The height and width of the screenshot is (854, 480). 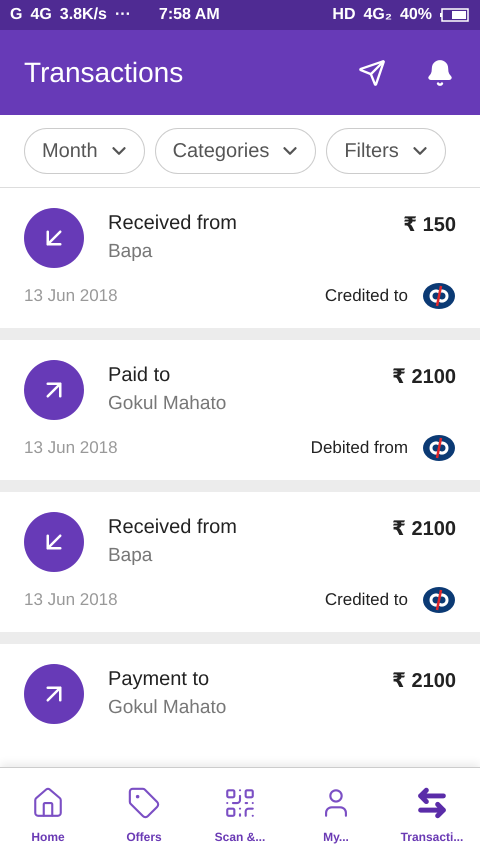 What do you see at coordinates (41, 15) in the screenshot?
I see `status-text: 4G` at bounding box center [41, 15].